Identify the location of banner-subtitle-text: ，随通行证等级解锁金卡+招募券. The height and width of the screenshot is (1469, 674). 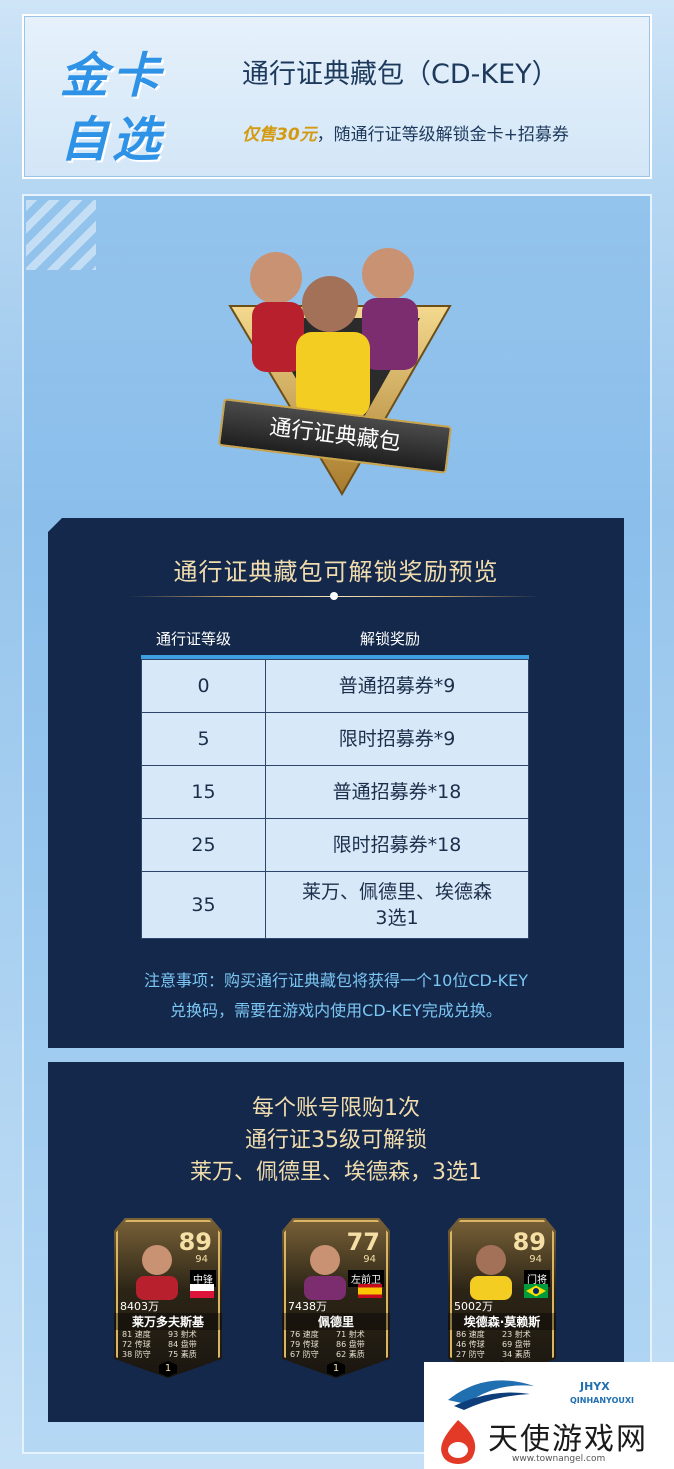
(442, 135).